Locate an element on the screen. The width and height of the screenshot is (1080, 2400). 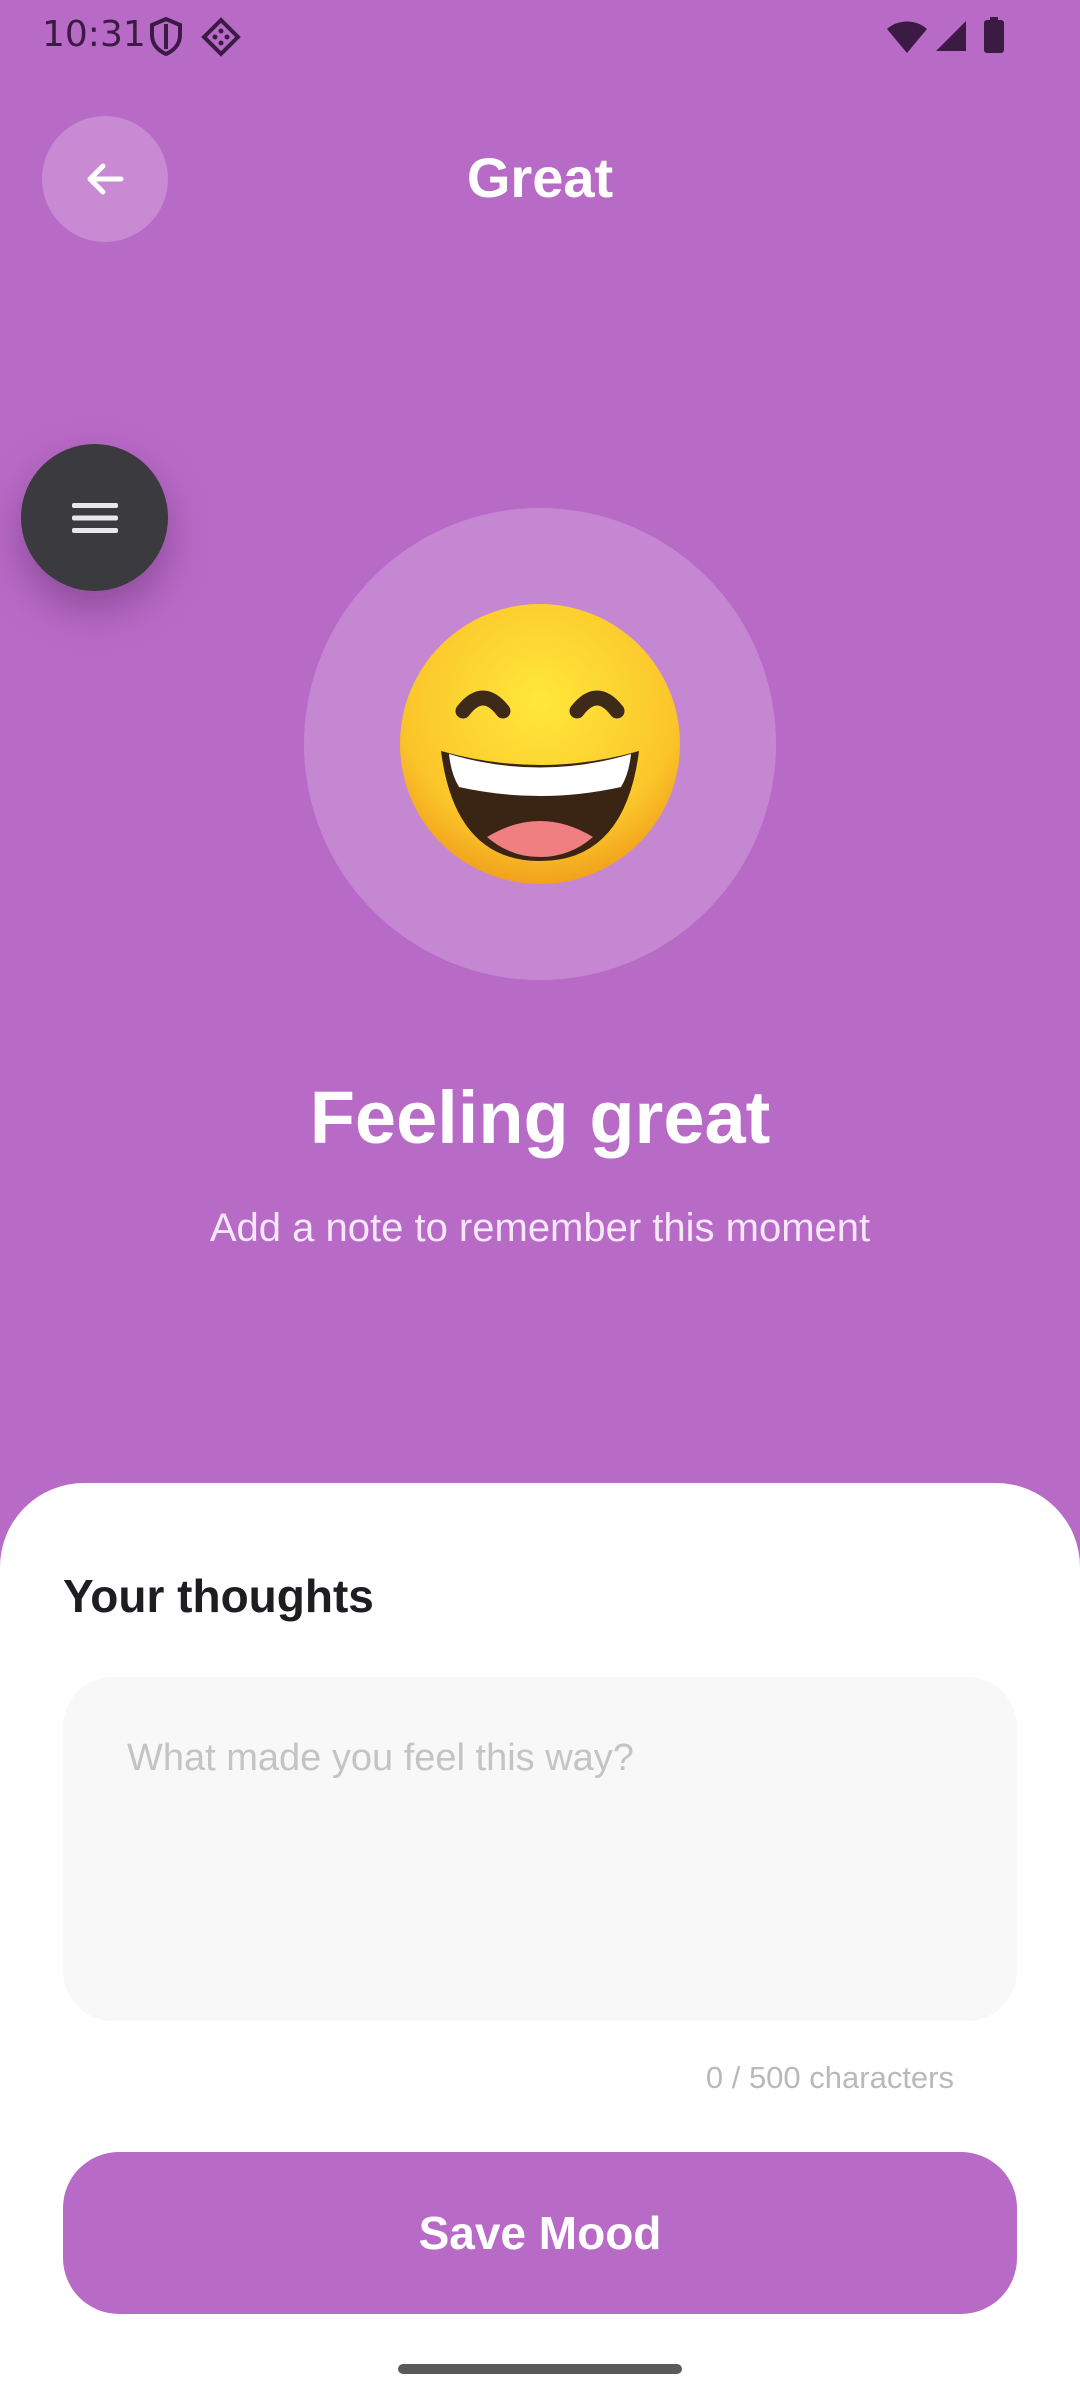
page-title: Great is located at coordinates (540, 177).